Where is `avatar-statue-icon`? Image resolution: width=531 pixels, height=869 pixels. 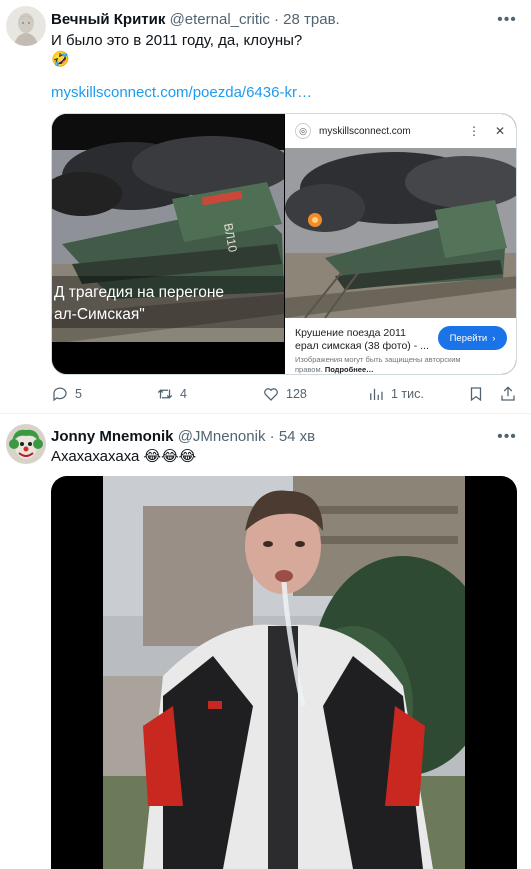 avatar-statue-icon is located at coordinates (26, 26).